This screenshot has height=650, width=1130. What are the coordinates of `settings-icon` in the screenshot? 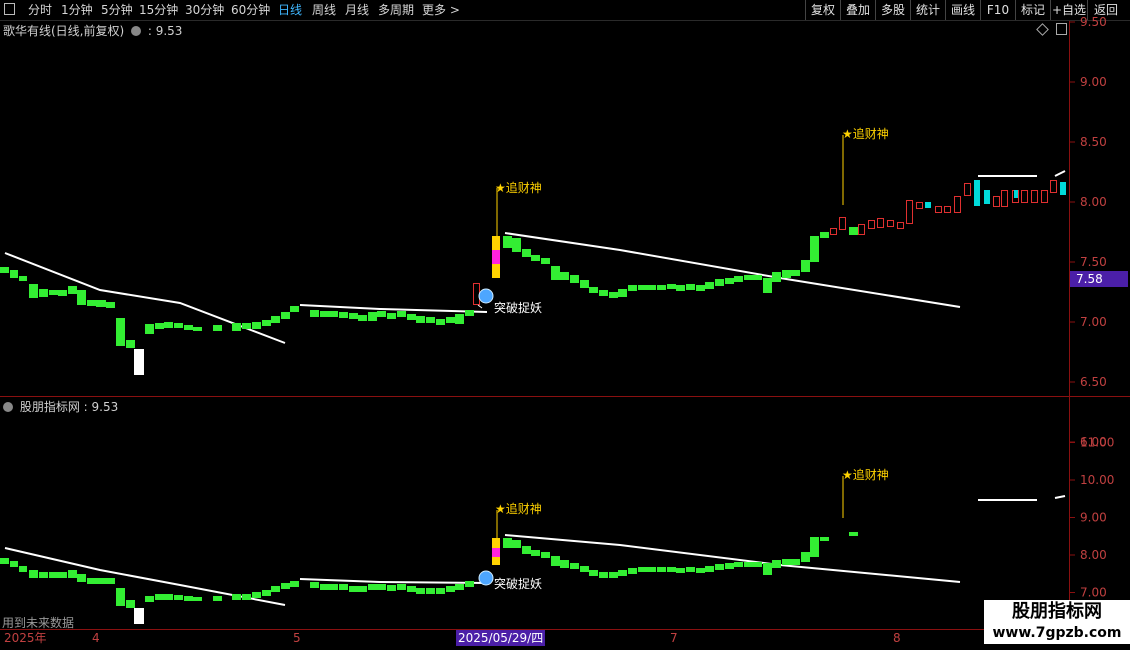 It's located at (136, 31).